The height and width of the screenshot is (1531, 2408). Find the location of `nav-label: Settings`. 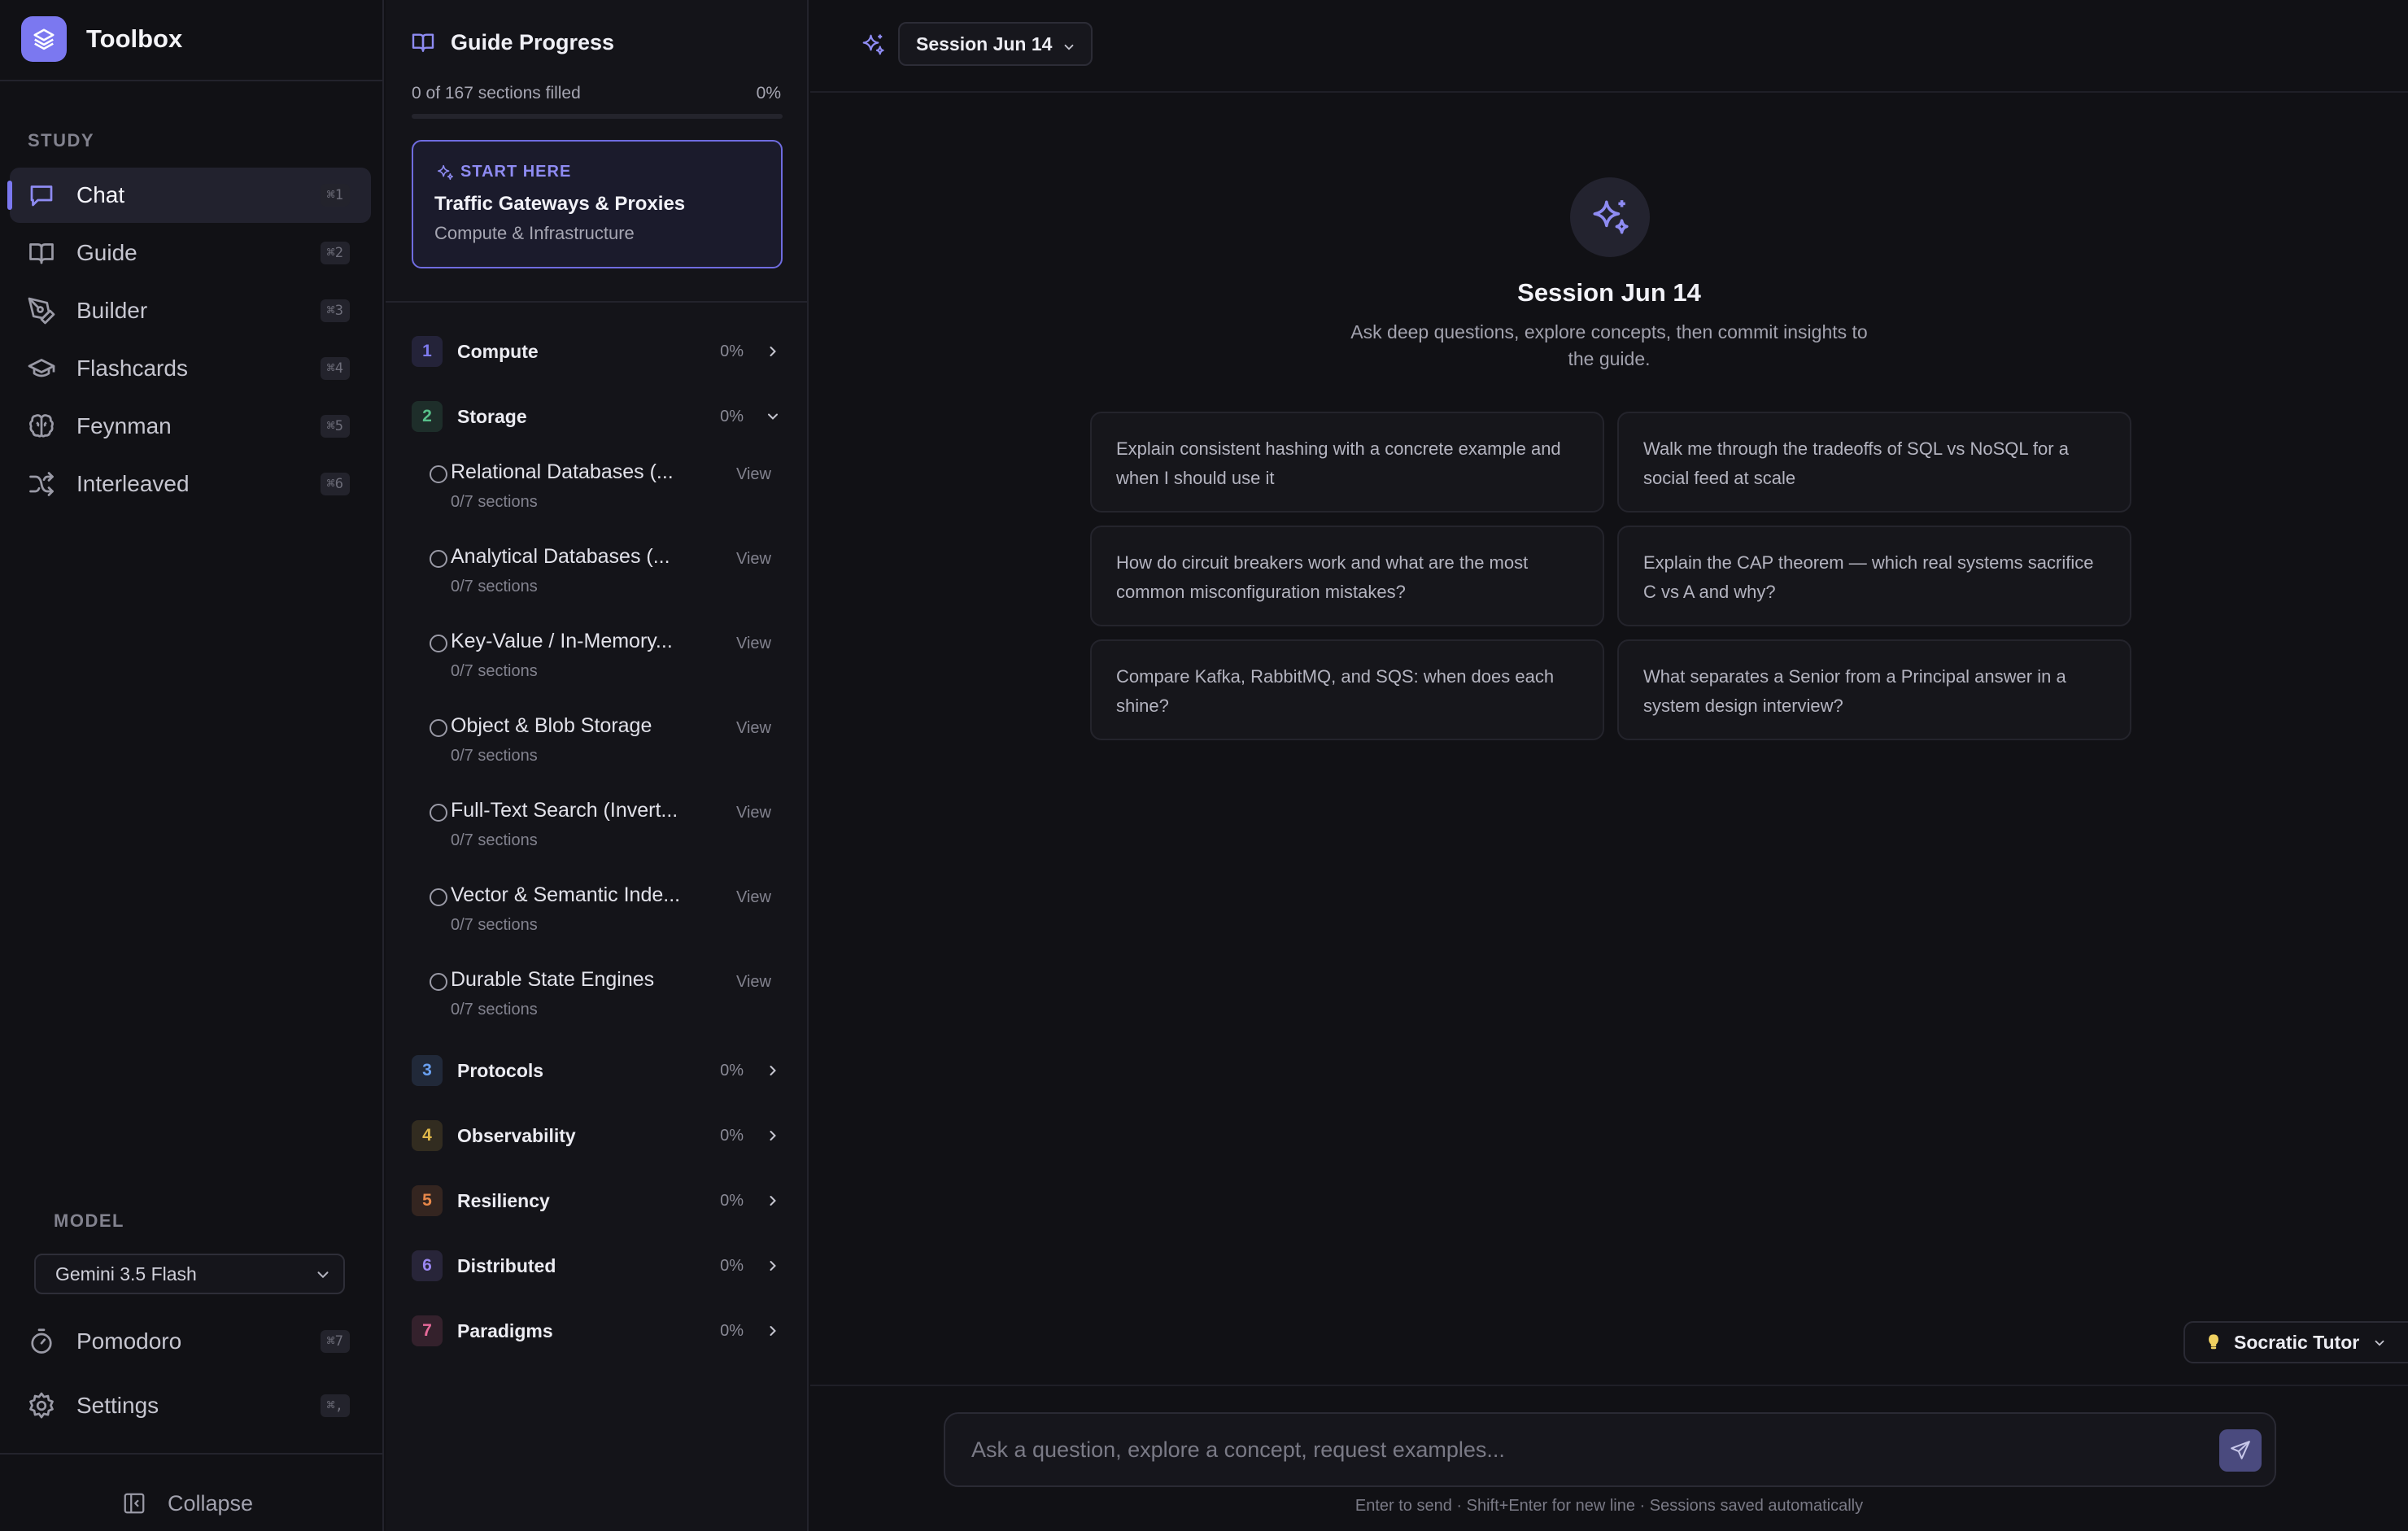

nav-label: Settings is located at coordinates (118, 1405).